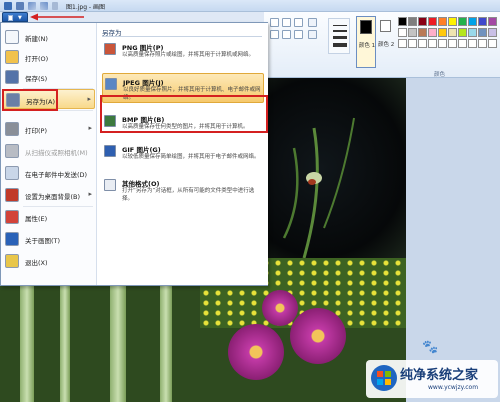 The height and width of the screenshot is (402, 500). Describe the element at coordinates (386, 45) in the screenshot. I see `color2-label: 颜色 2` at that location.